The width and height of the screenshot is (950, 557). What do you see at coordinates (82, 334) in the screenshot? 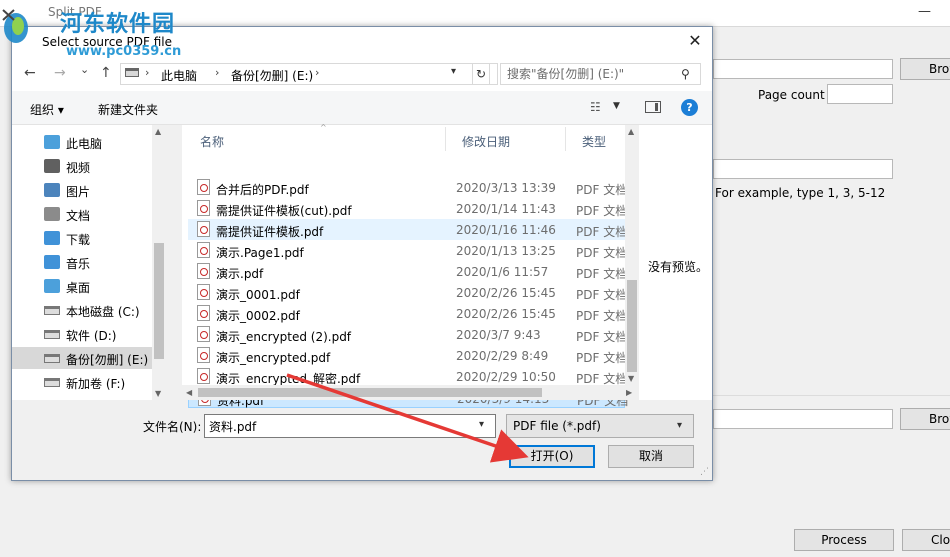
I see `nav-item: 软件 (D:)` at bounding box center [82, 334].